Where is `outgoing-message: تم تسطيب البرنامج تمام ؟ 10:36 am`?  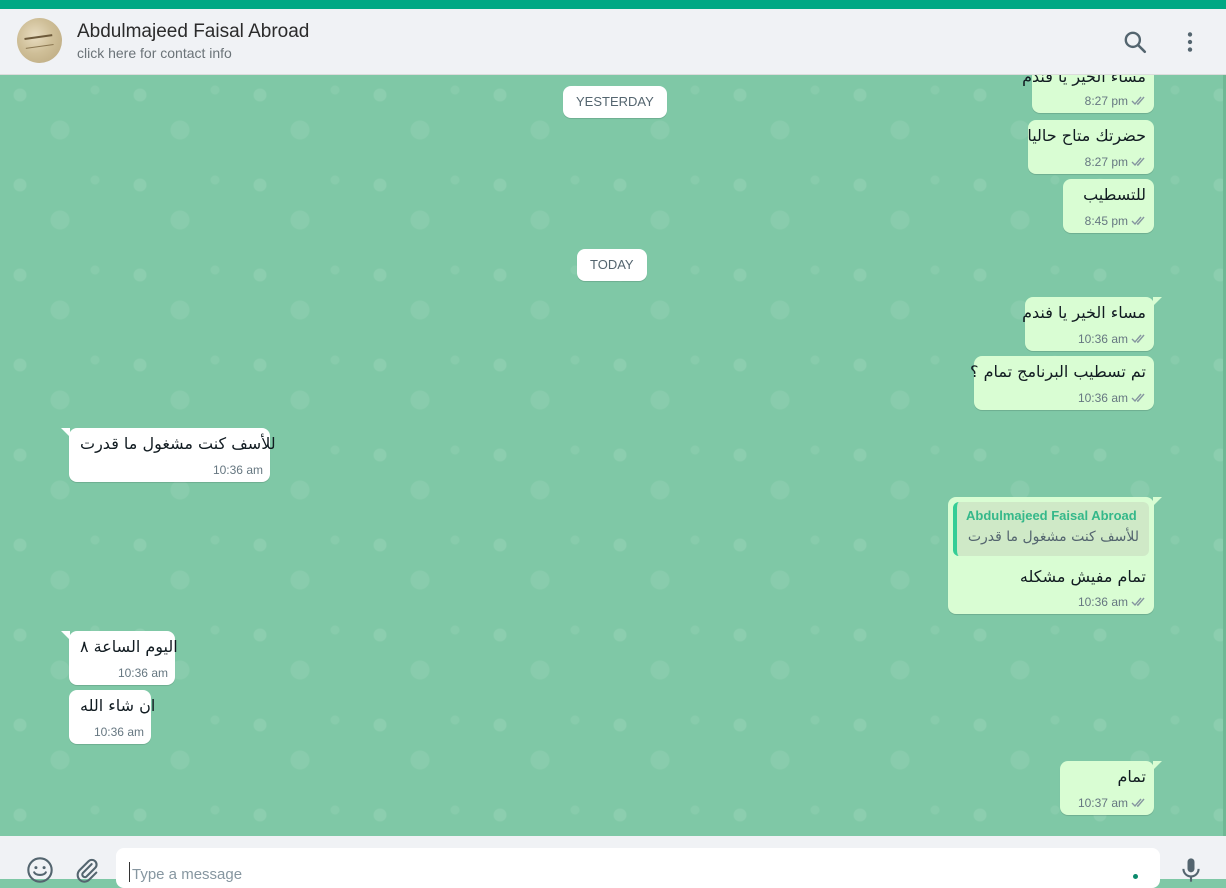
outgoing-message: تم تسطيب البرنامج تمام ؟ 10:36 am is located at coordinates (1062, 383).